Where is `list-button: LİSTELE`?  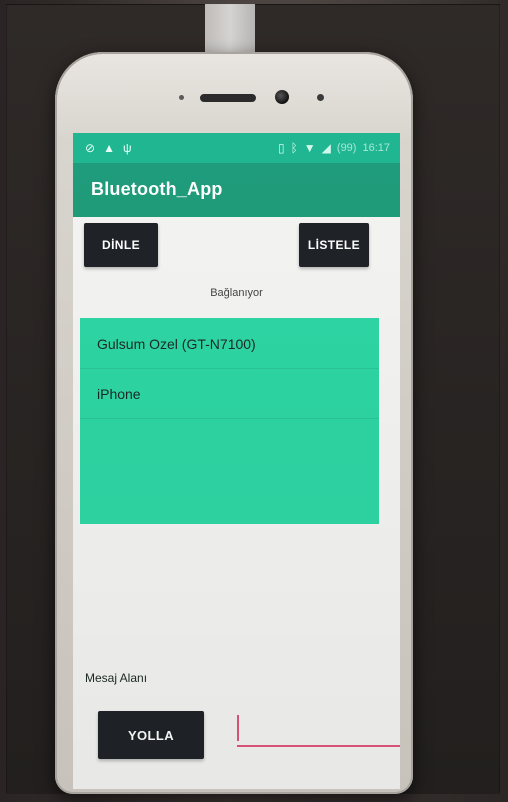 list-button: LİSTELE is located at coordinates (334, 245).